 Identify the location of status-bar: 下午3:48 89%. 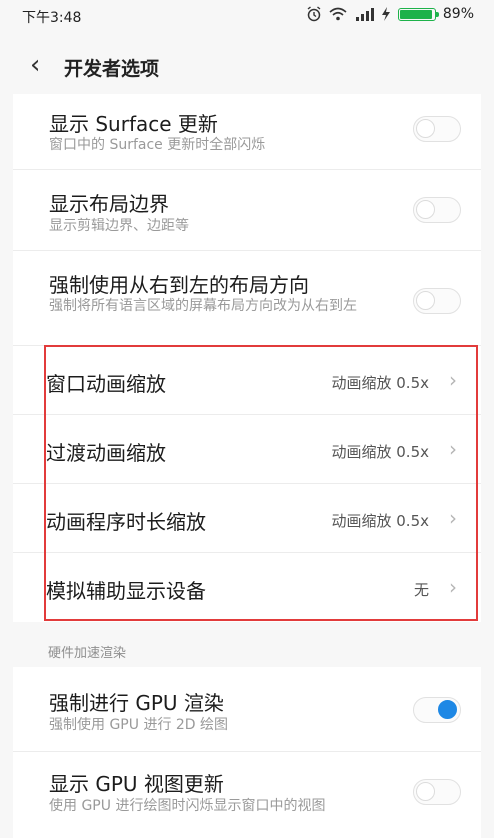
(247, 17).